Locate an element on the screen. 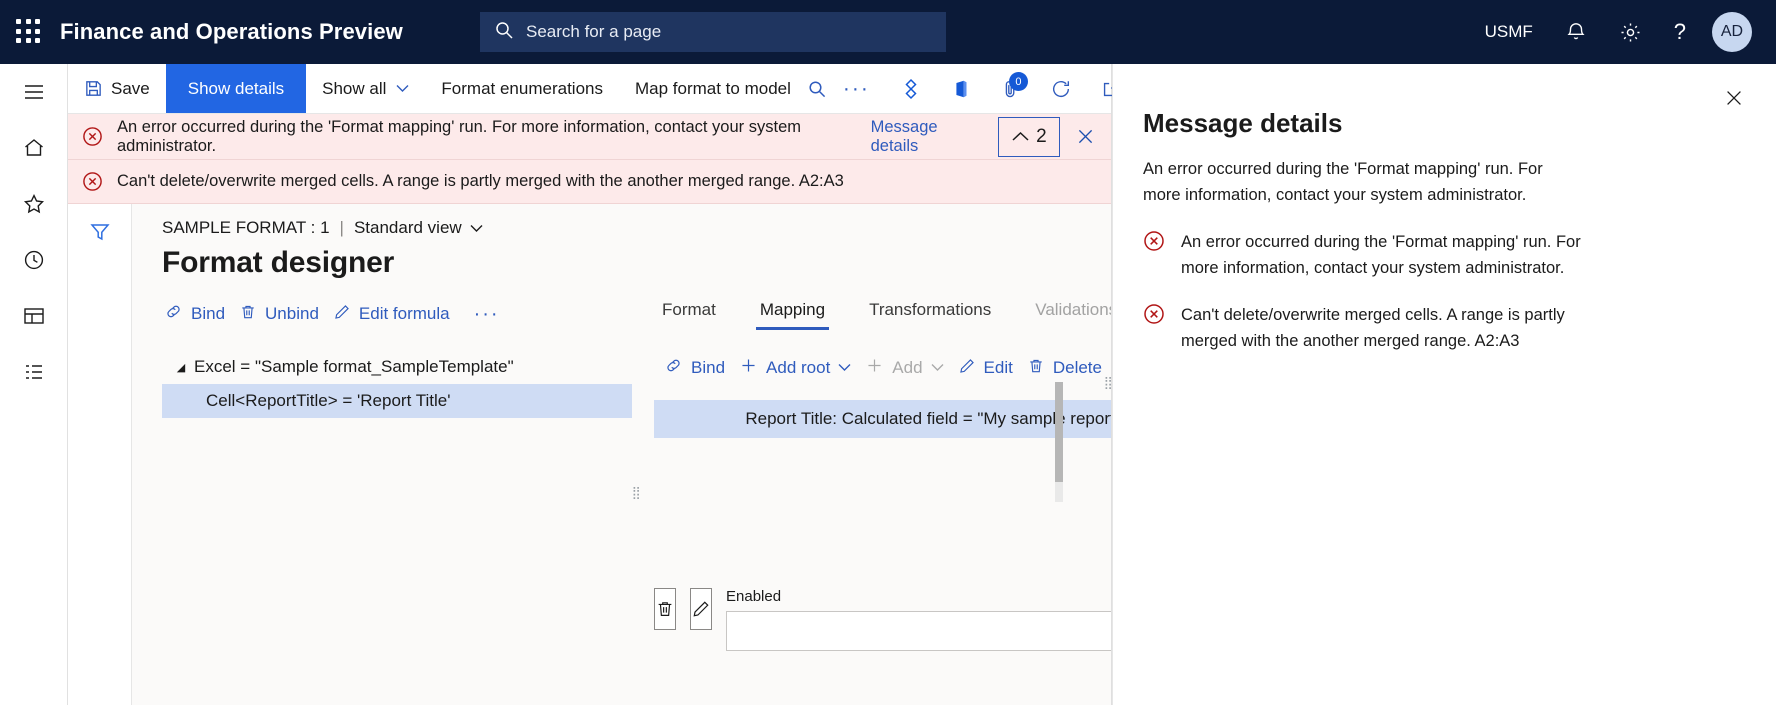  format-edit-formula-button: Edit formula is located at coordinates (398, 314).